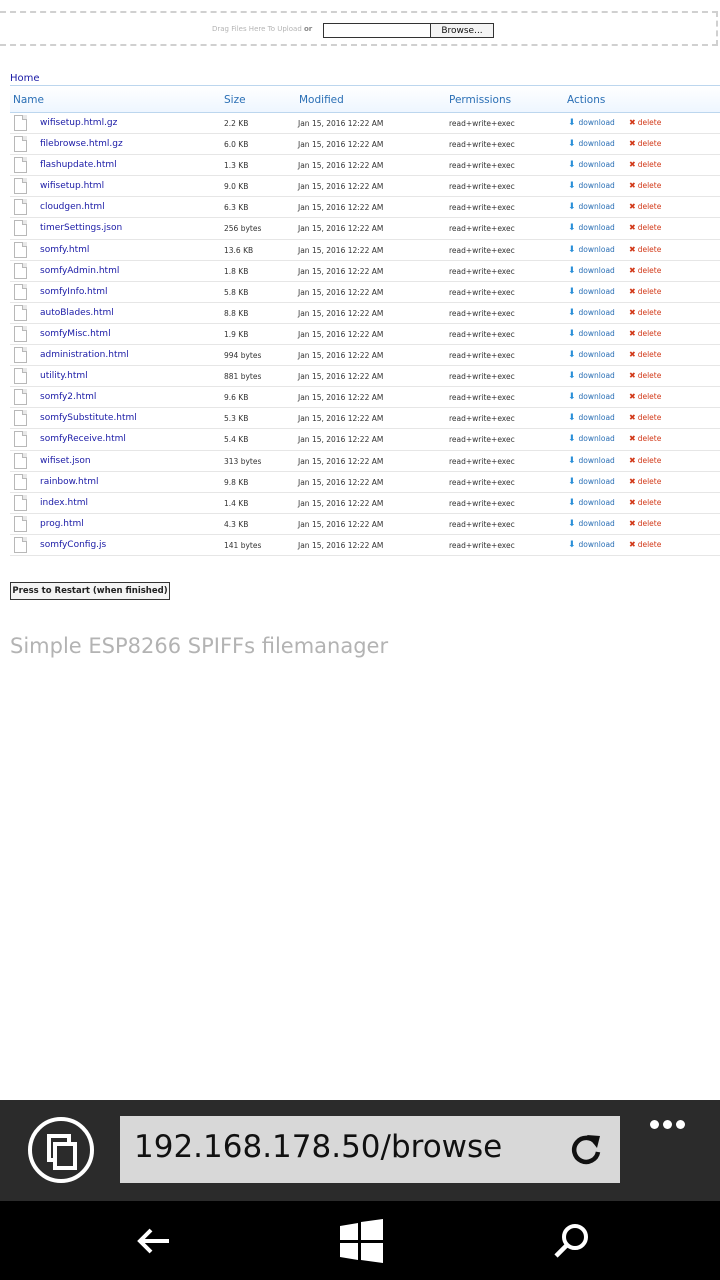 The width and height of the screenshot is (720, 1280). I want to click on windows-logo-icon, so click(361, 1241).